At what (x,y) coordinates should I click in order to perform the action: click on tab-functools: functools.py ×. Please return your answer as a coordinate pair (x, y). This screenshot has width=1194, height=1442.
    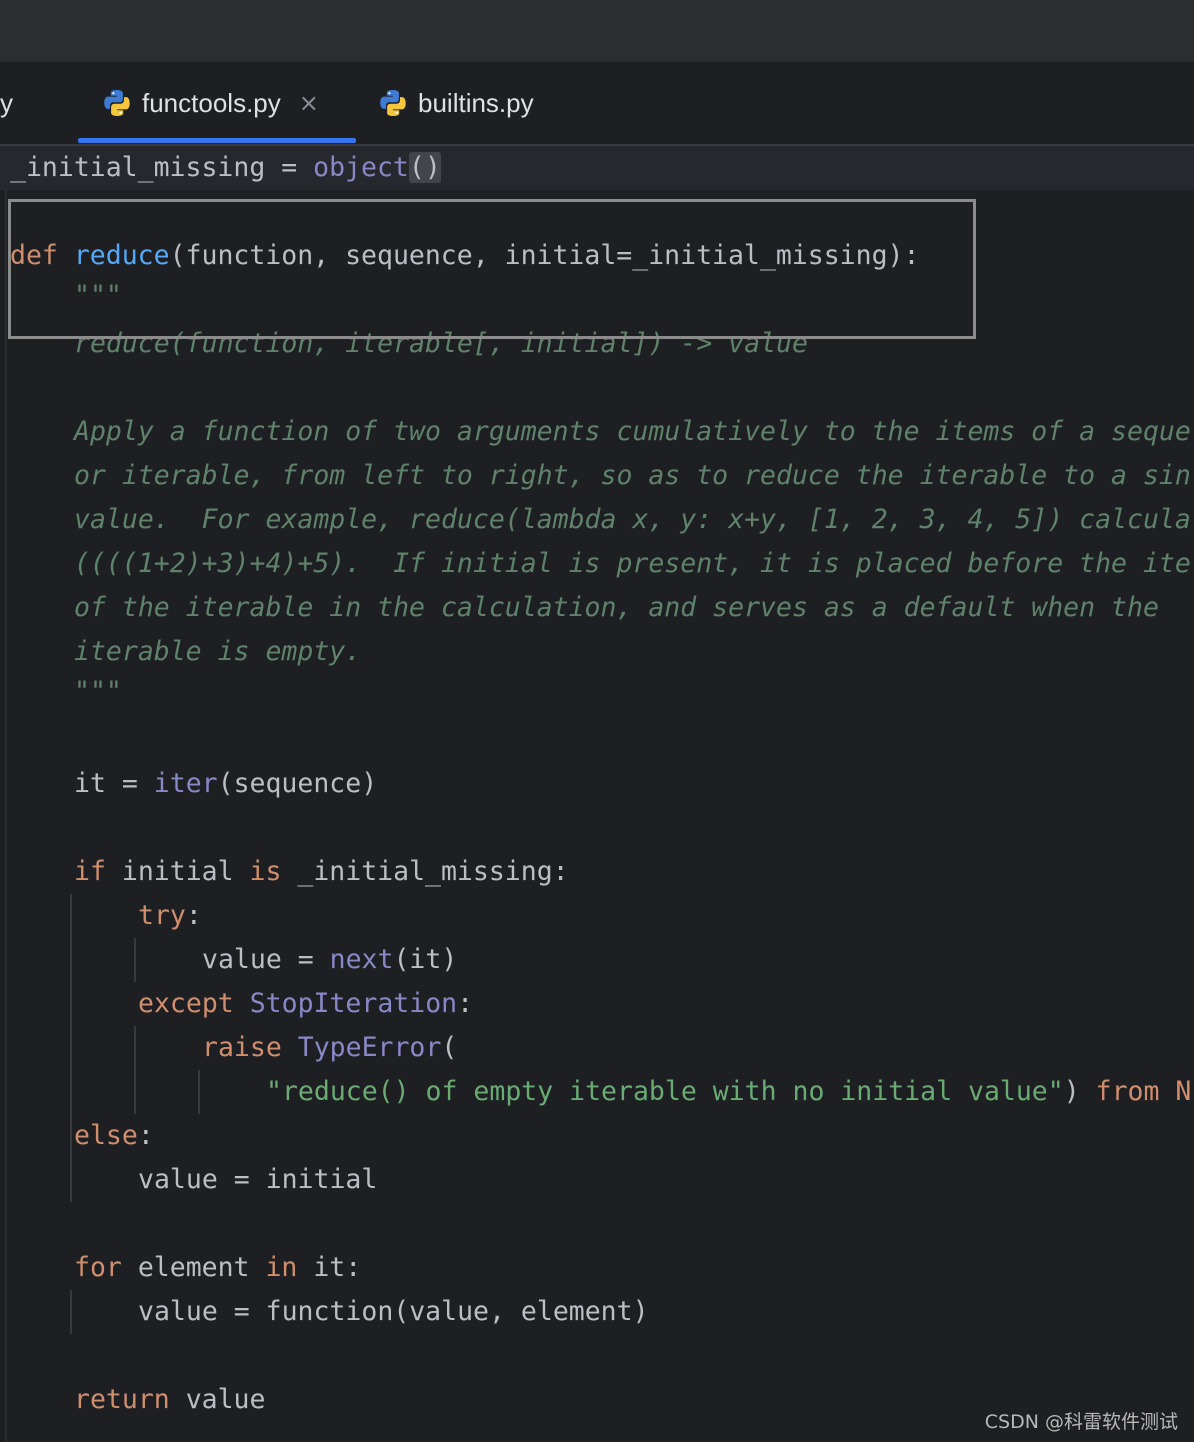
    Looking at the image, I should click on (210, 103).